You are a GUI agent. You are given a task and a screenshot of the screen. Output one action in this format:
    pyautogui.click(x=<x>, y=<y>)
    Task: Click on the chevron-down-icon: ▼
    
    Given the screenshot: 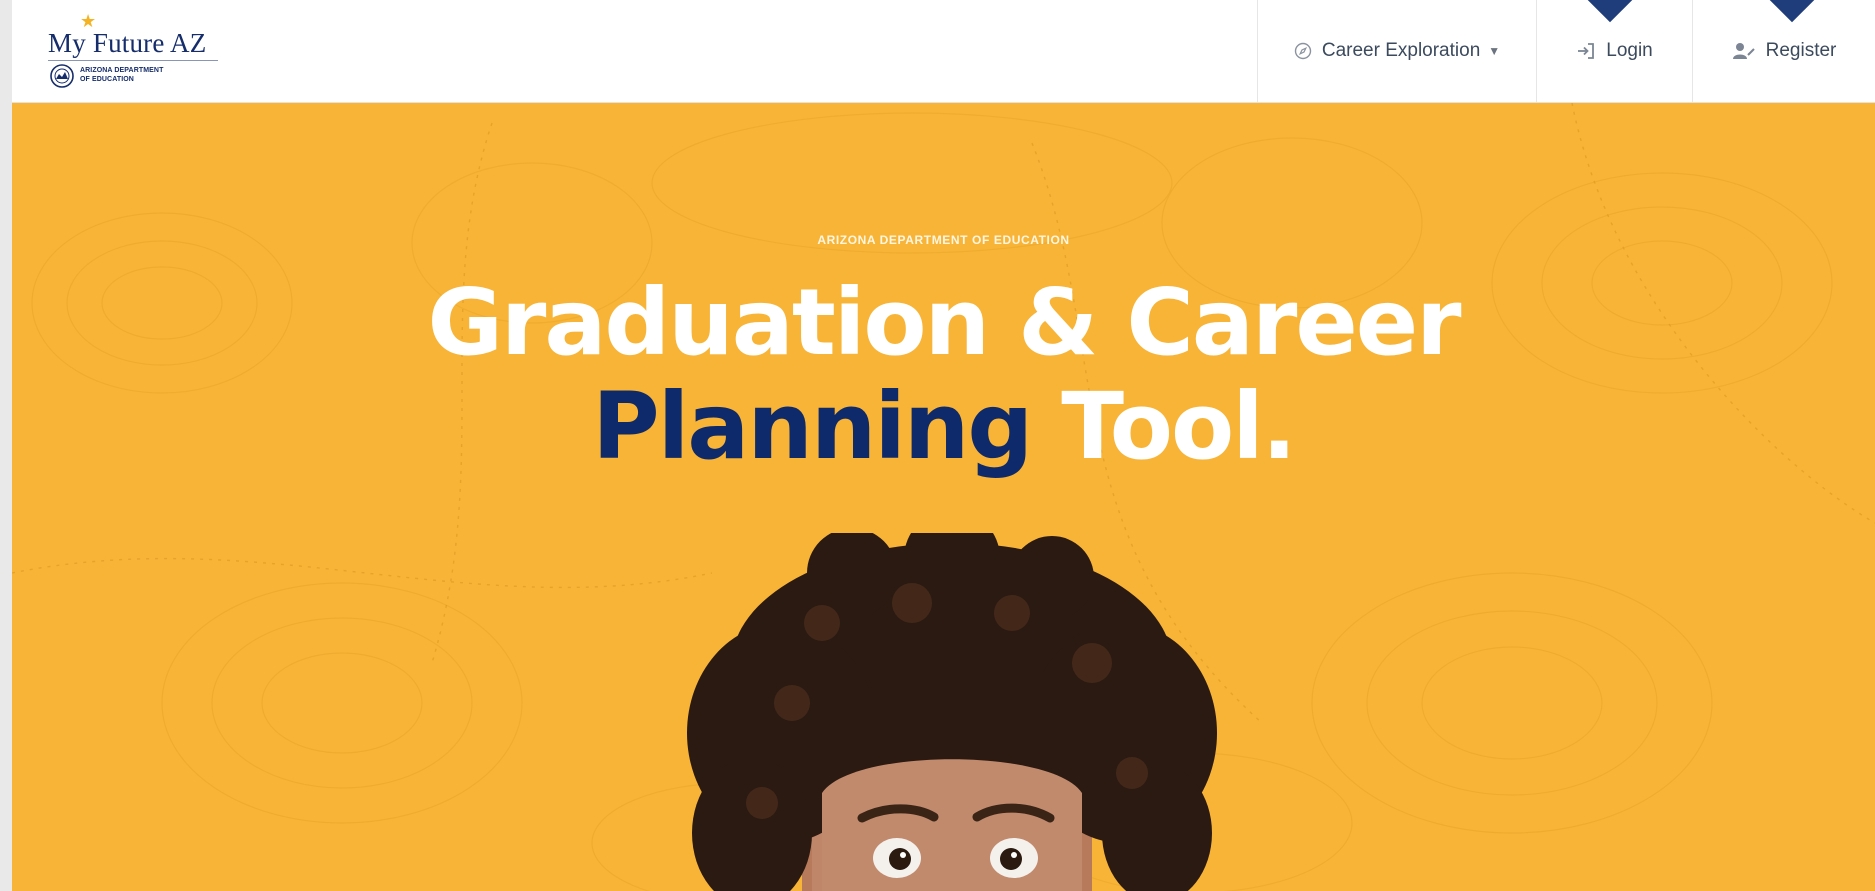 What is the action you would take?
    pyautogui.click(x=1494, y=51)
    